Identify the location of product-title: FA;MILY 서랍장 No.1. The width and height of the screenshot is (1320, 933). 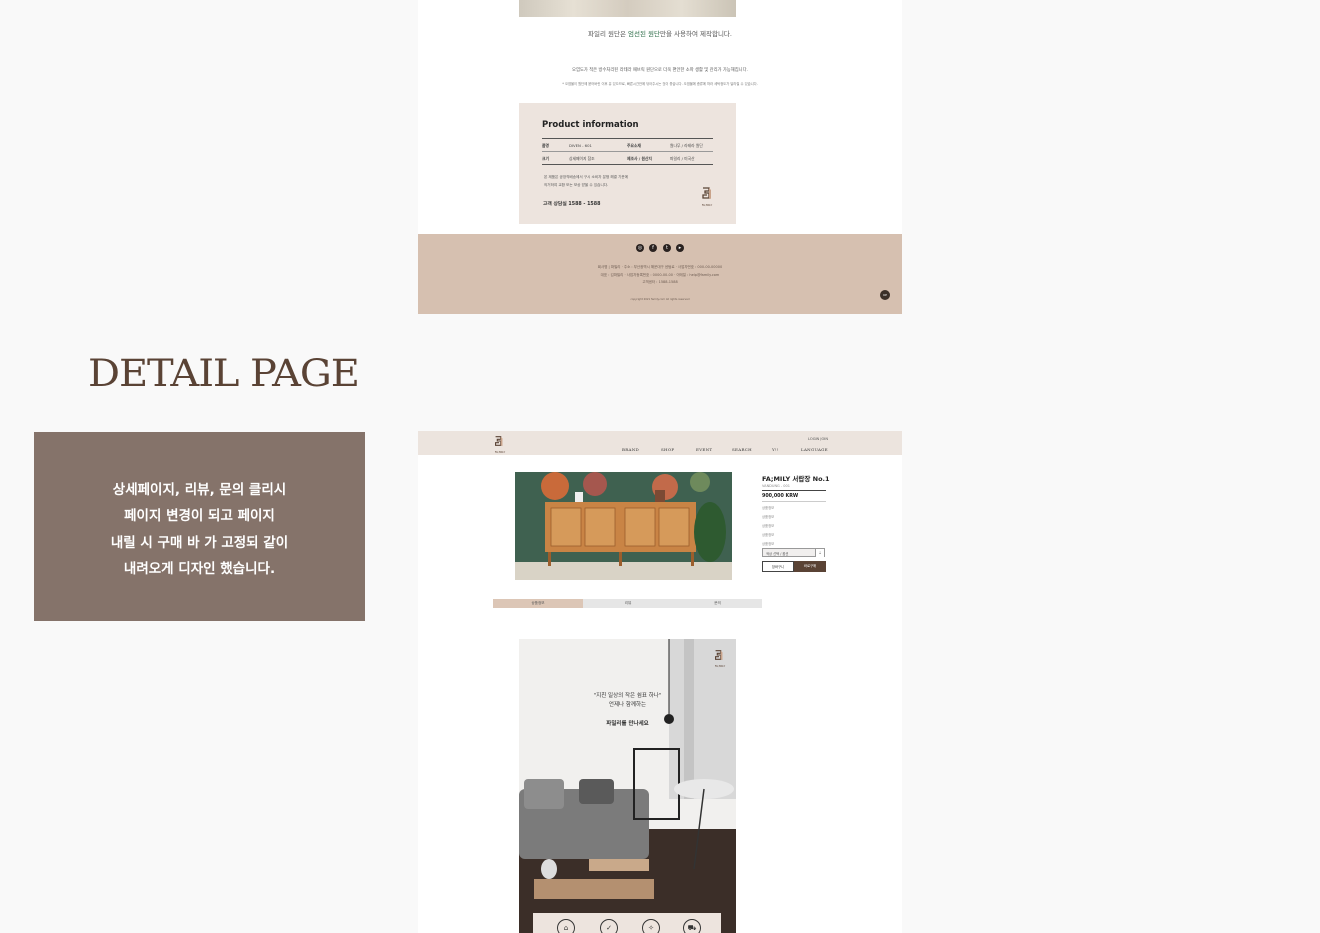
(796, 479).